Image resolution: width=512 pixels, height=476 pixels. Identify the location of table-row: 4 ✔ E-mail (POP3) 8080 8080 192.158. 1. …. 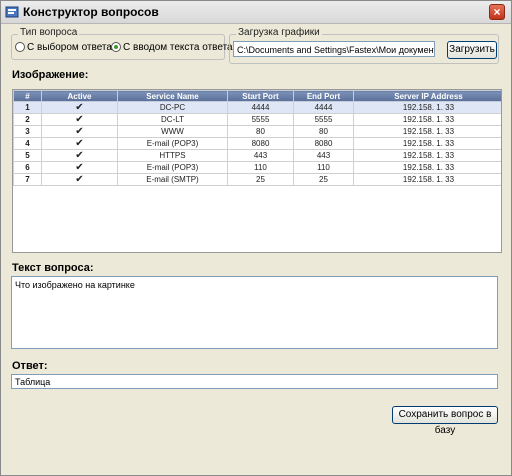
(257, 143).